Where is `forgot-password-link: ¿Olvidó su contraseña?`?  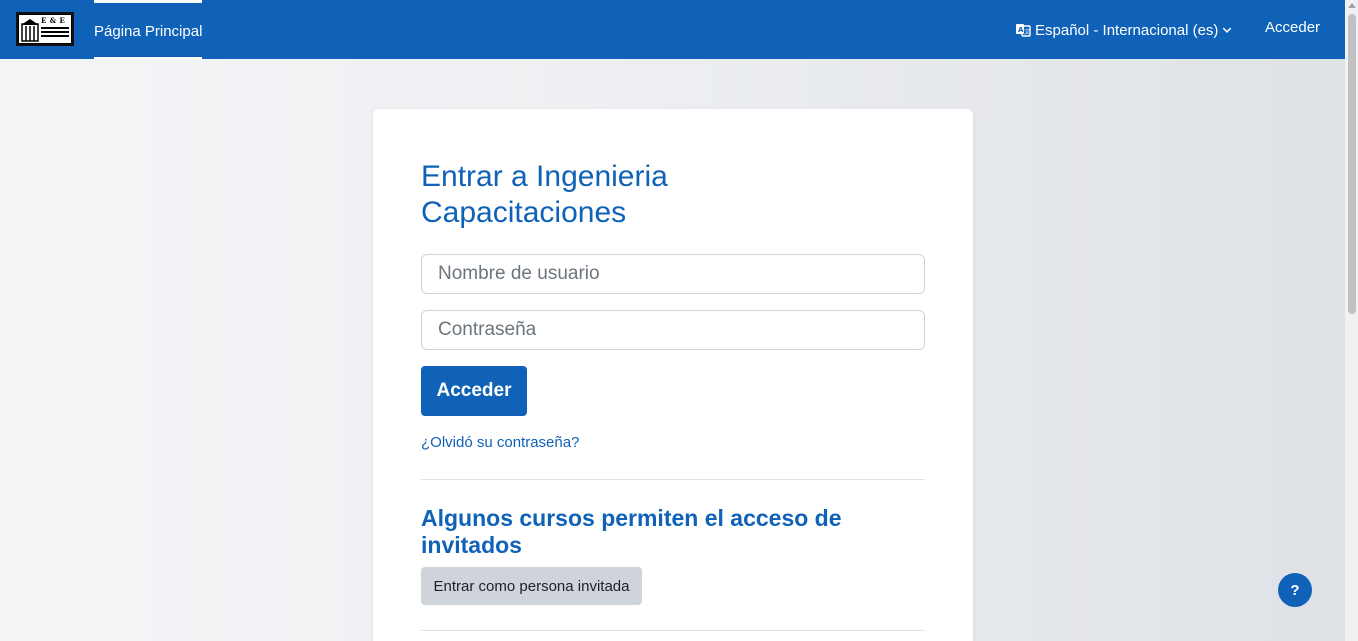 forgot-password-link: ¿Olvidó su contraseña? is located at coordinates (500, 442).